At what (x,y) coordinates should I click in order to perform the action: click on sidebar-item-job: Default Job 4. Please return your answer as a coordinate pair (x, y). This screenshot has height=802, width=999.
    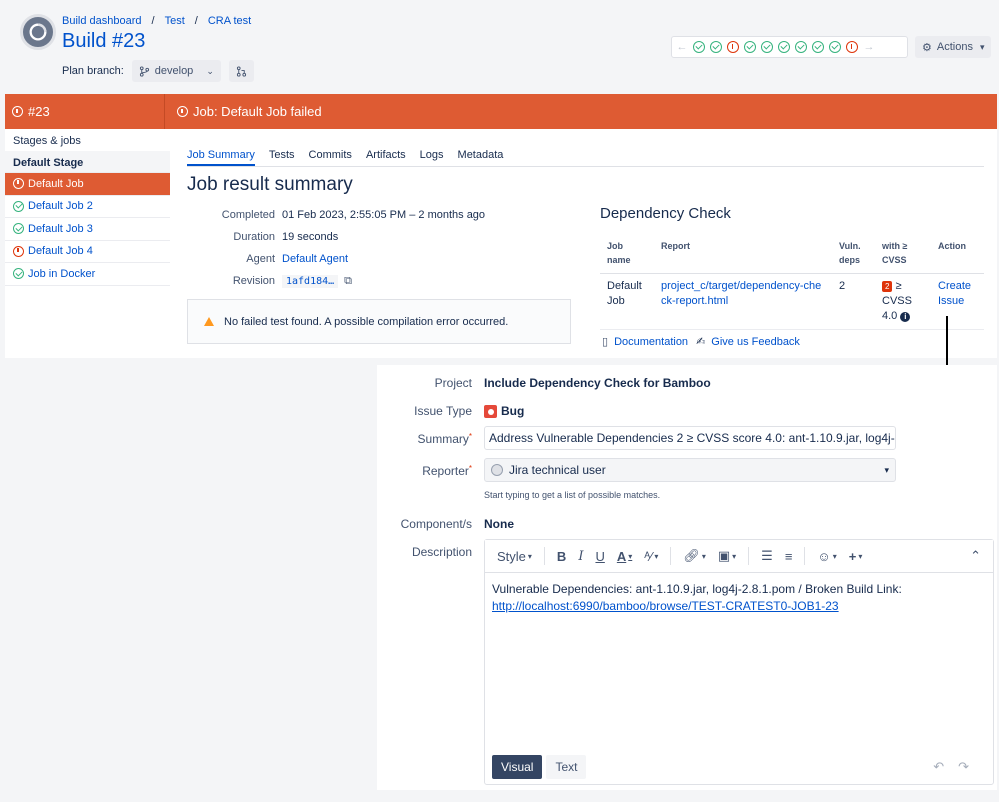
    Looking at the image, I should click on (87, 252).